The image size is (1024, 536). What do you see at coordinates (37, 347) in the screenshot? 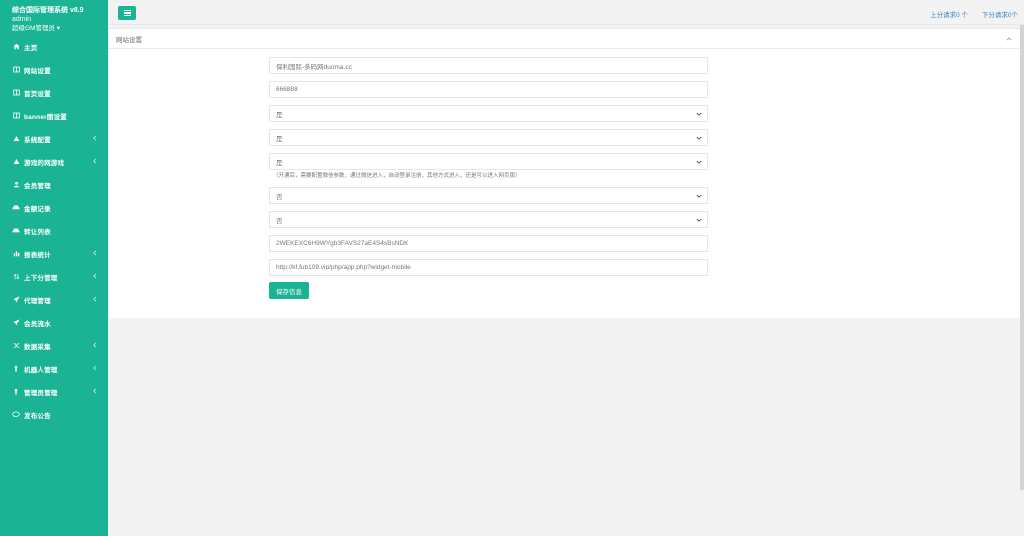
I see `sidebar-item-label: 数据采集` at bounding box center [37, 347].